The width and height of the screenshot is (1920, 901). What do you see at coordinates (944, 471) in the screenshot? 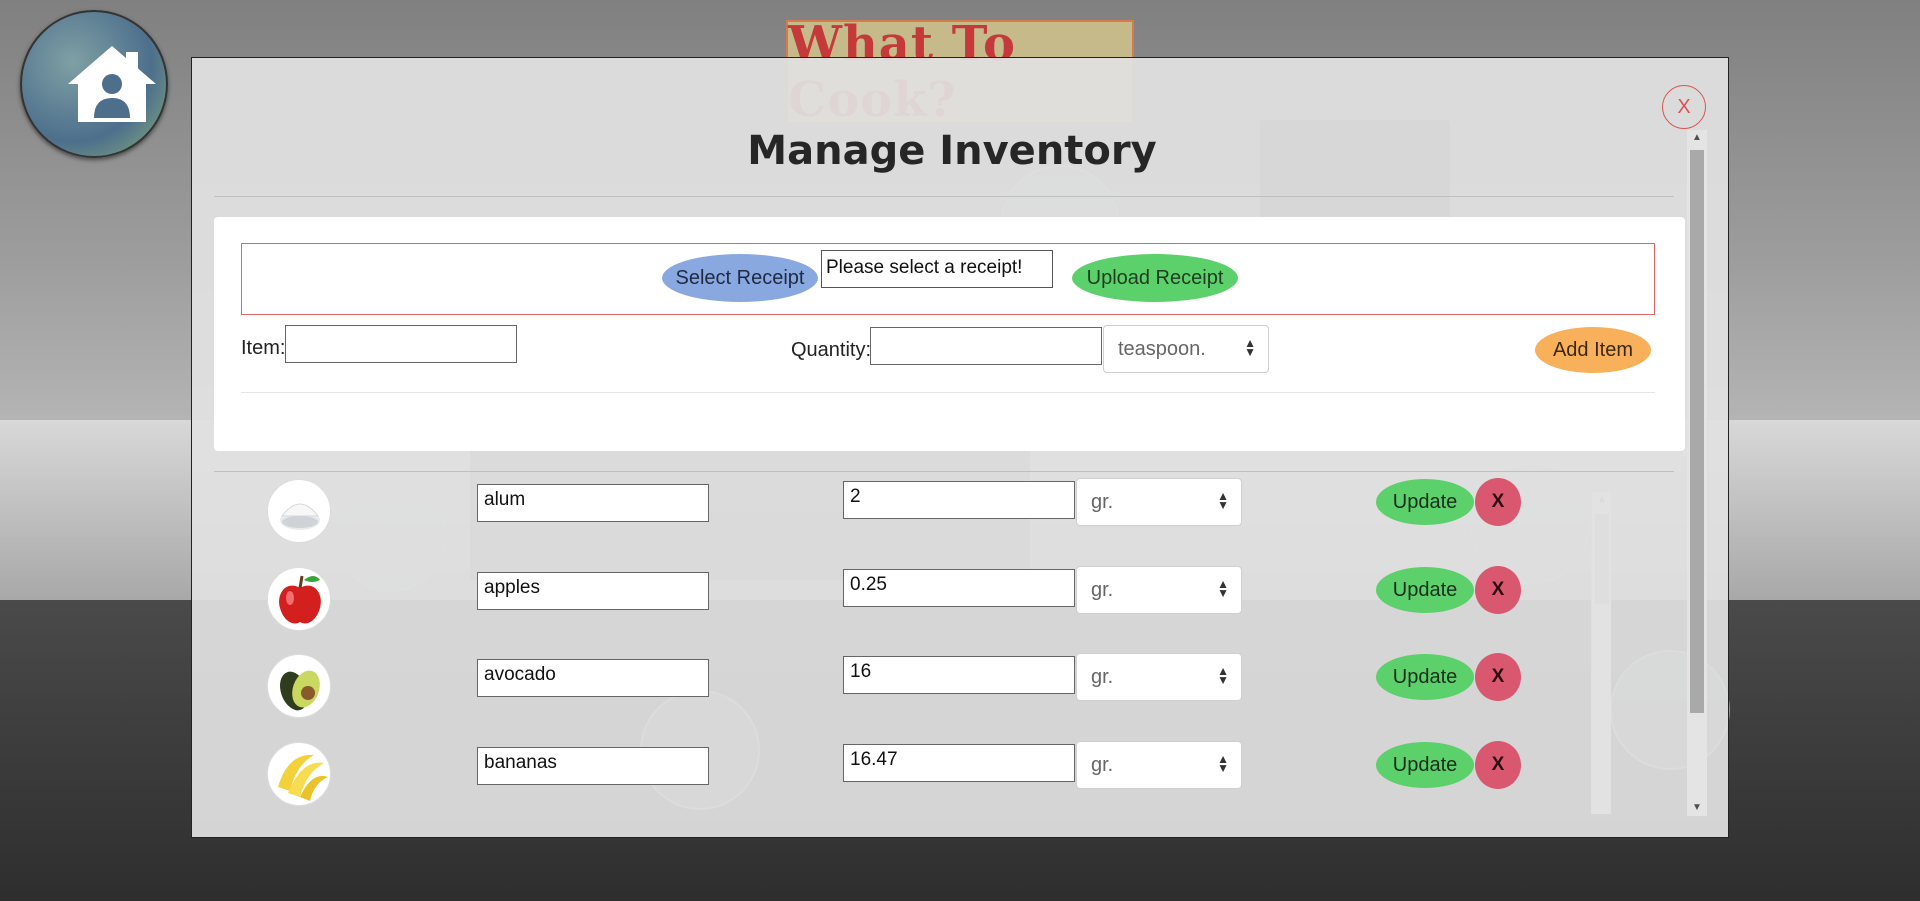
I see `list-divider` at bounding box center [944, 471].